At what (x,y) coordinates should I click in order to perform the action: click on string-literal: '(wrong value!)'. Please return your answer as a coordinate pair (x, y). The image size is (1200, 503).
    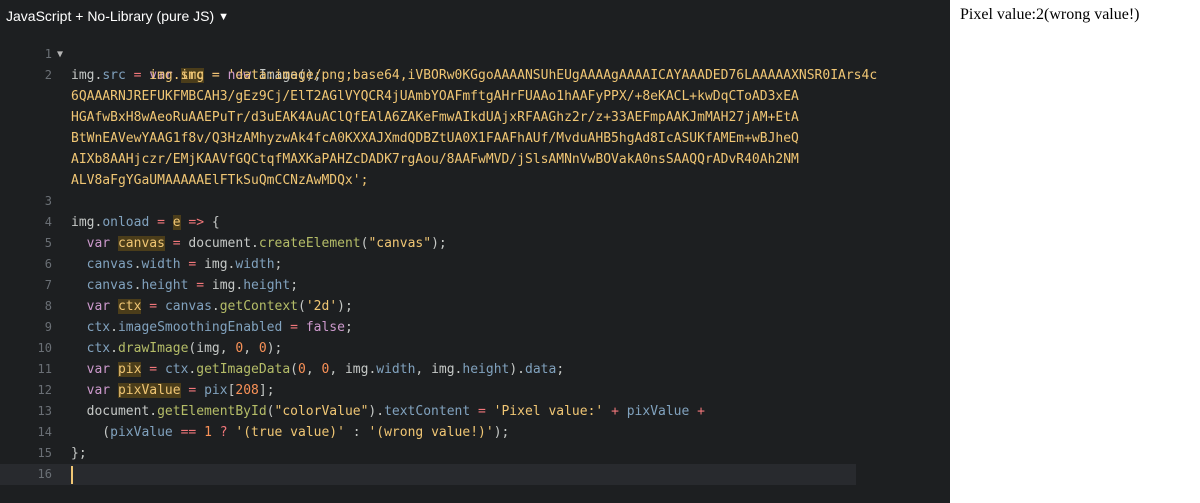
    Looking at the image, I should click on (431, 432).